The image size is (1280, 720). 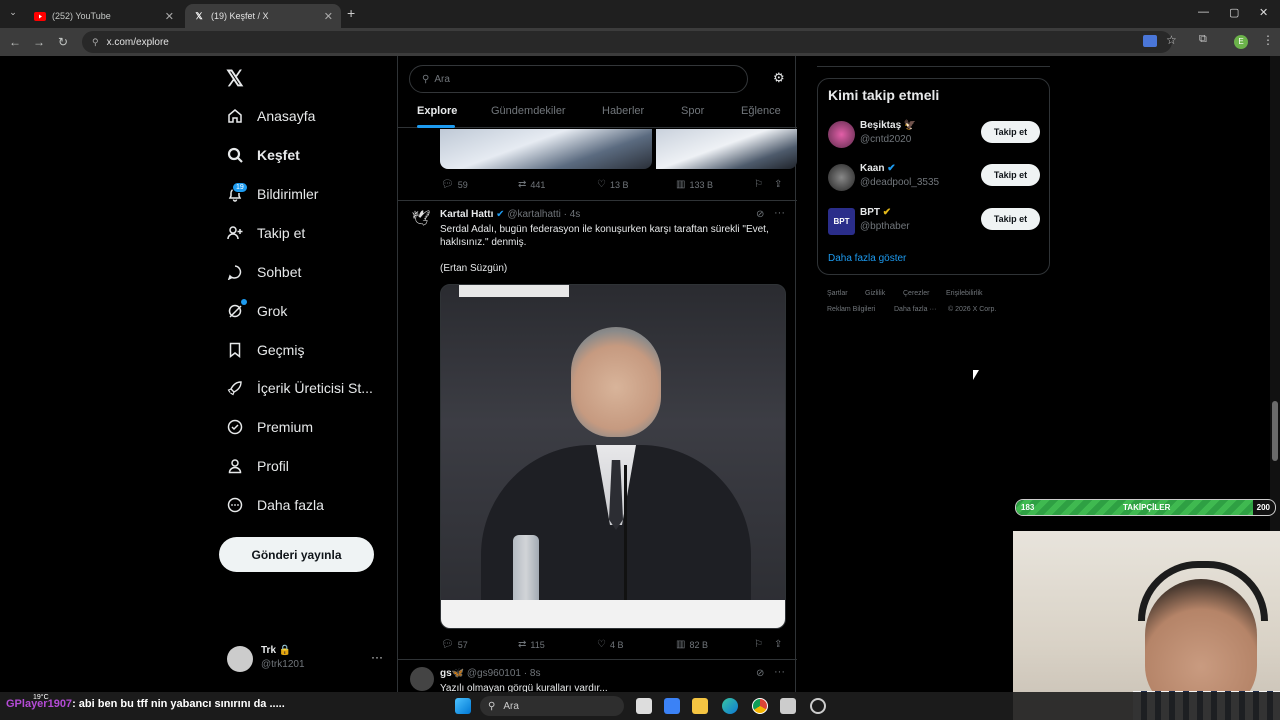 What do you see at coordinates (694, 184) in the screenshot?
I see `views-button: ▥ 133 B` at bounding box center [694, 184].